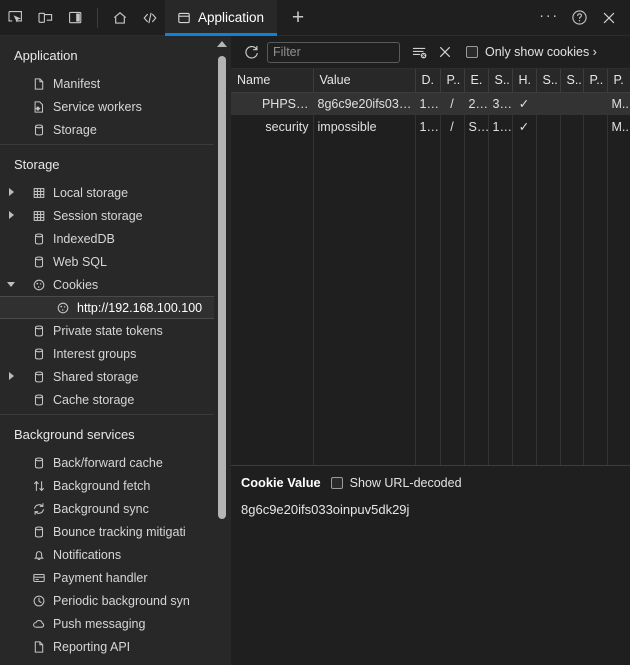 Image resolution: width=630 pixels, height=665 pixels. What do you see at coordinates (298, 18) in the screenshot?
I see `add-panel-button: +` at bounding box center [298, 18].